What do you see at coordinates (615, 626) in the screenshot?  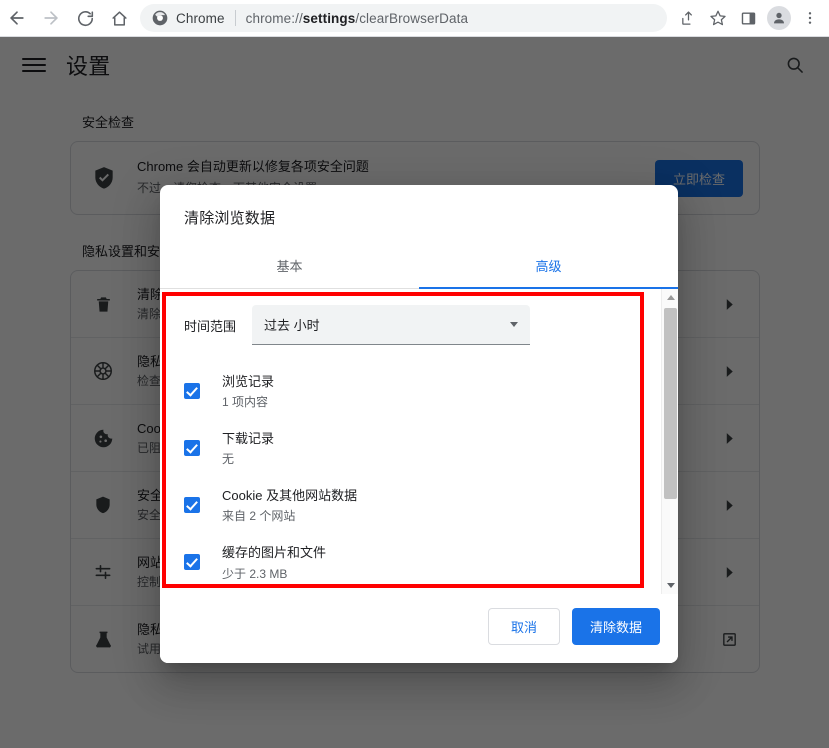 I see `clear-data-button: 清除数据` at bounding box center [615, 626].